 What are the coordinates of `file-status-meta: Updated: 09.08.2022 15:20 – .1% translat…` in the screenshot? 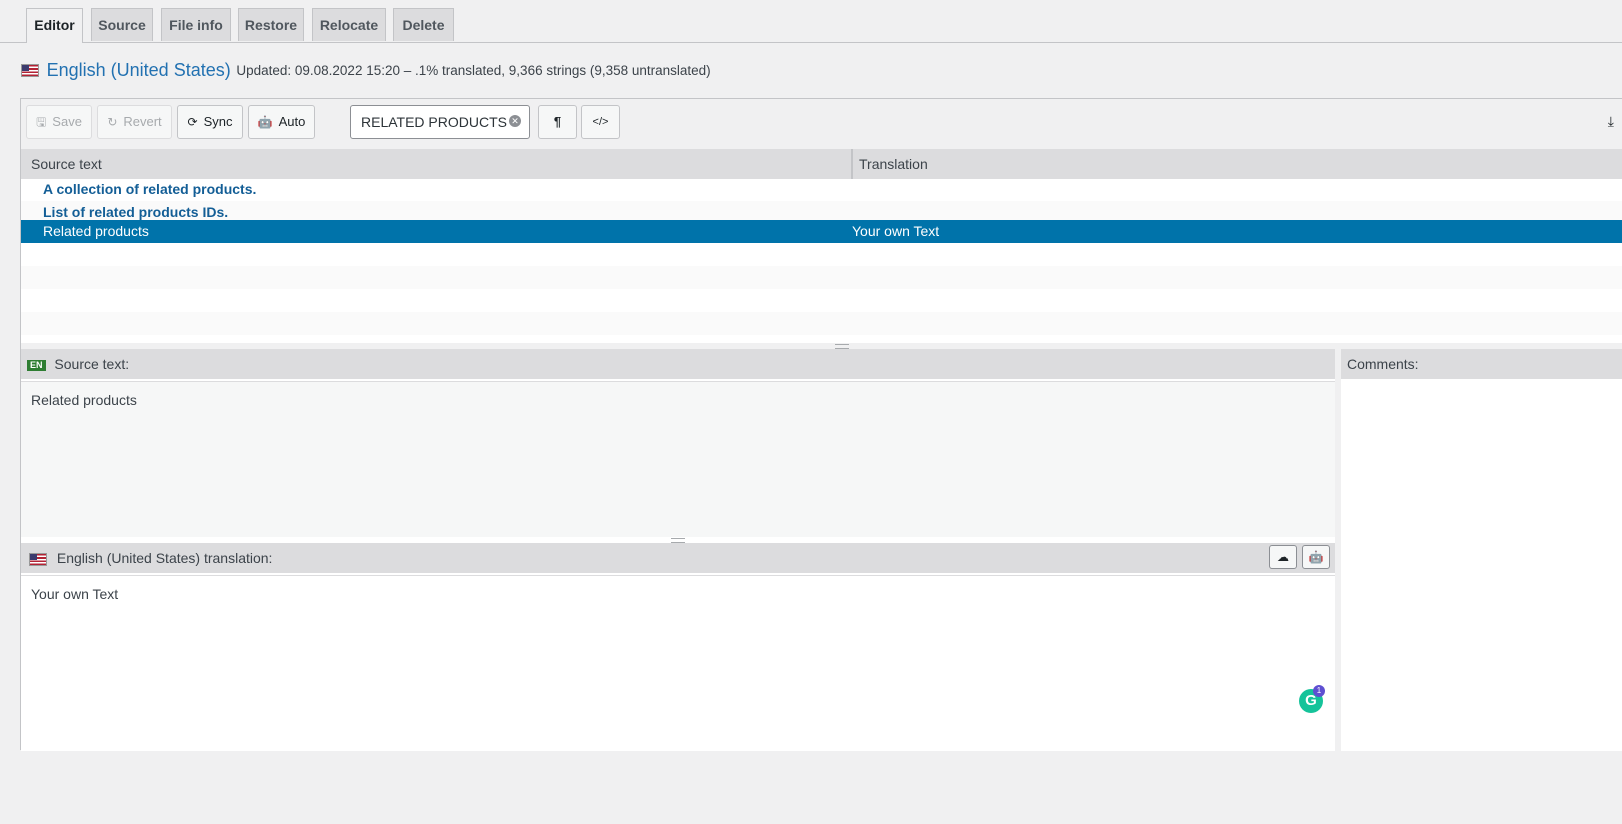 It's located at (473, 70).